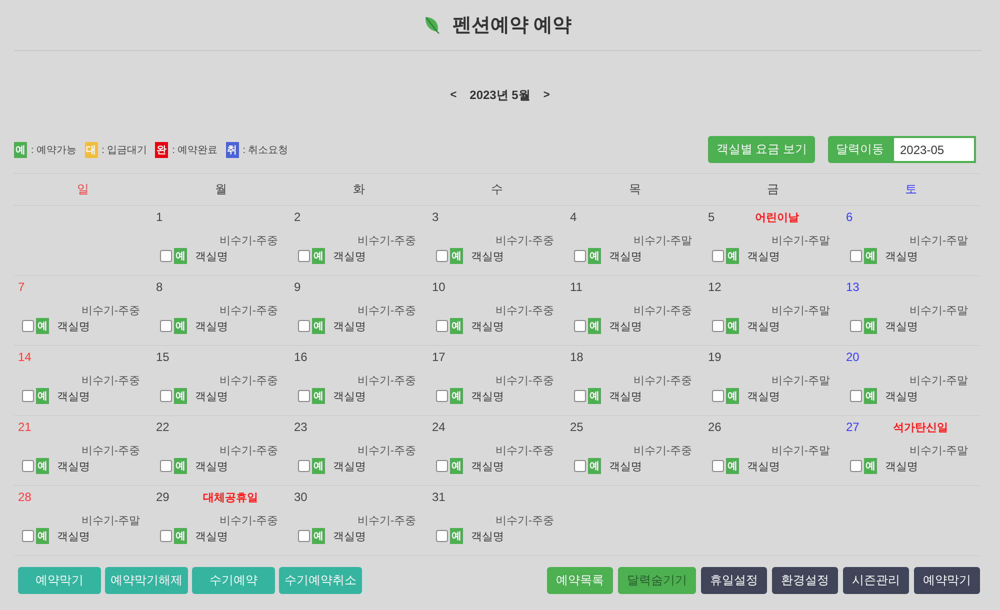 This screenshot has height=610, width=1000. Describe the element at coordinates (91, 150) in the screenshot. I see `status-badge: 대` at that location.